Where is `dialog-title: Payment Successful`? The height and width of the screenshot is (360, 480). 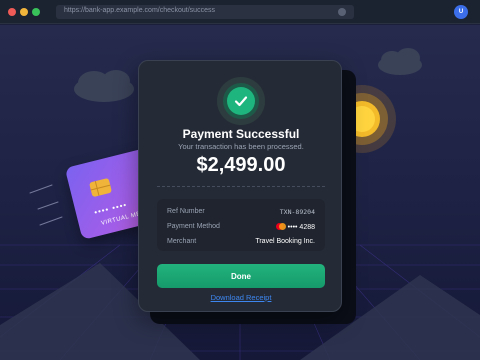
dialog-title: Payment Successful is located at coordinates (241, 134).